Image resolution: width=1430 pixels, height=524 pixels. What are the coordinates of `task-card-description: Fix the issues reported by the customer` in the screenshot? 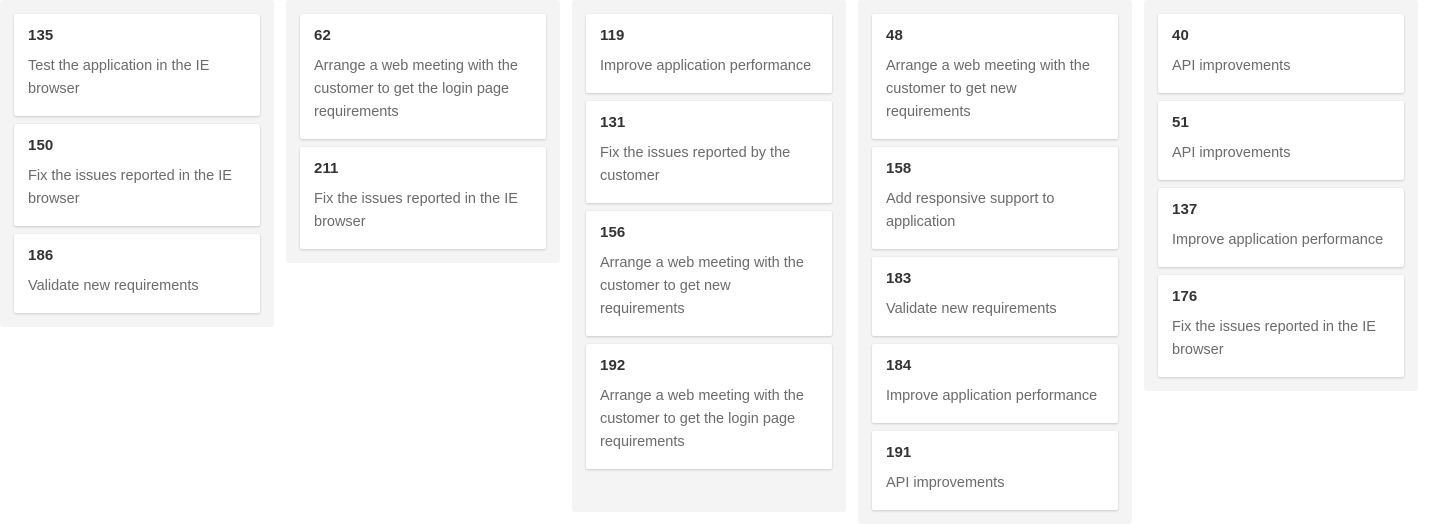 It's located at (695, 164).